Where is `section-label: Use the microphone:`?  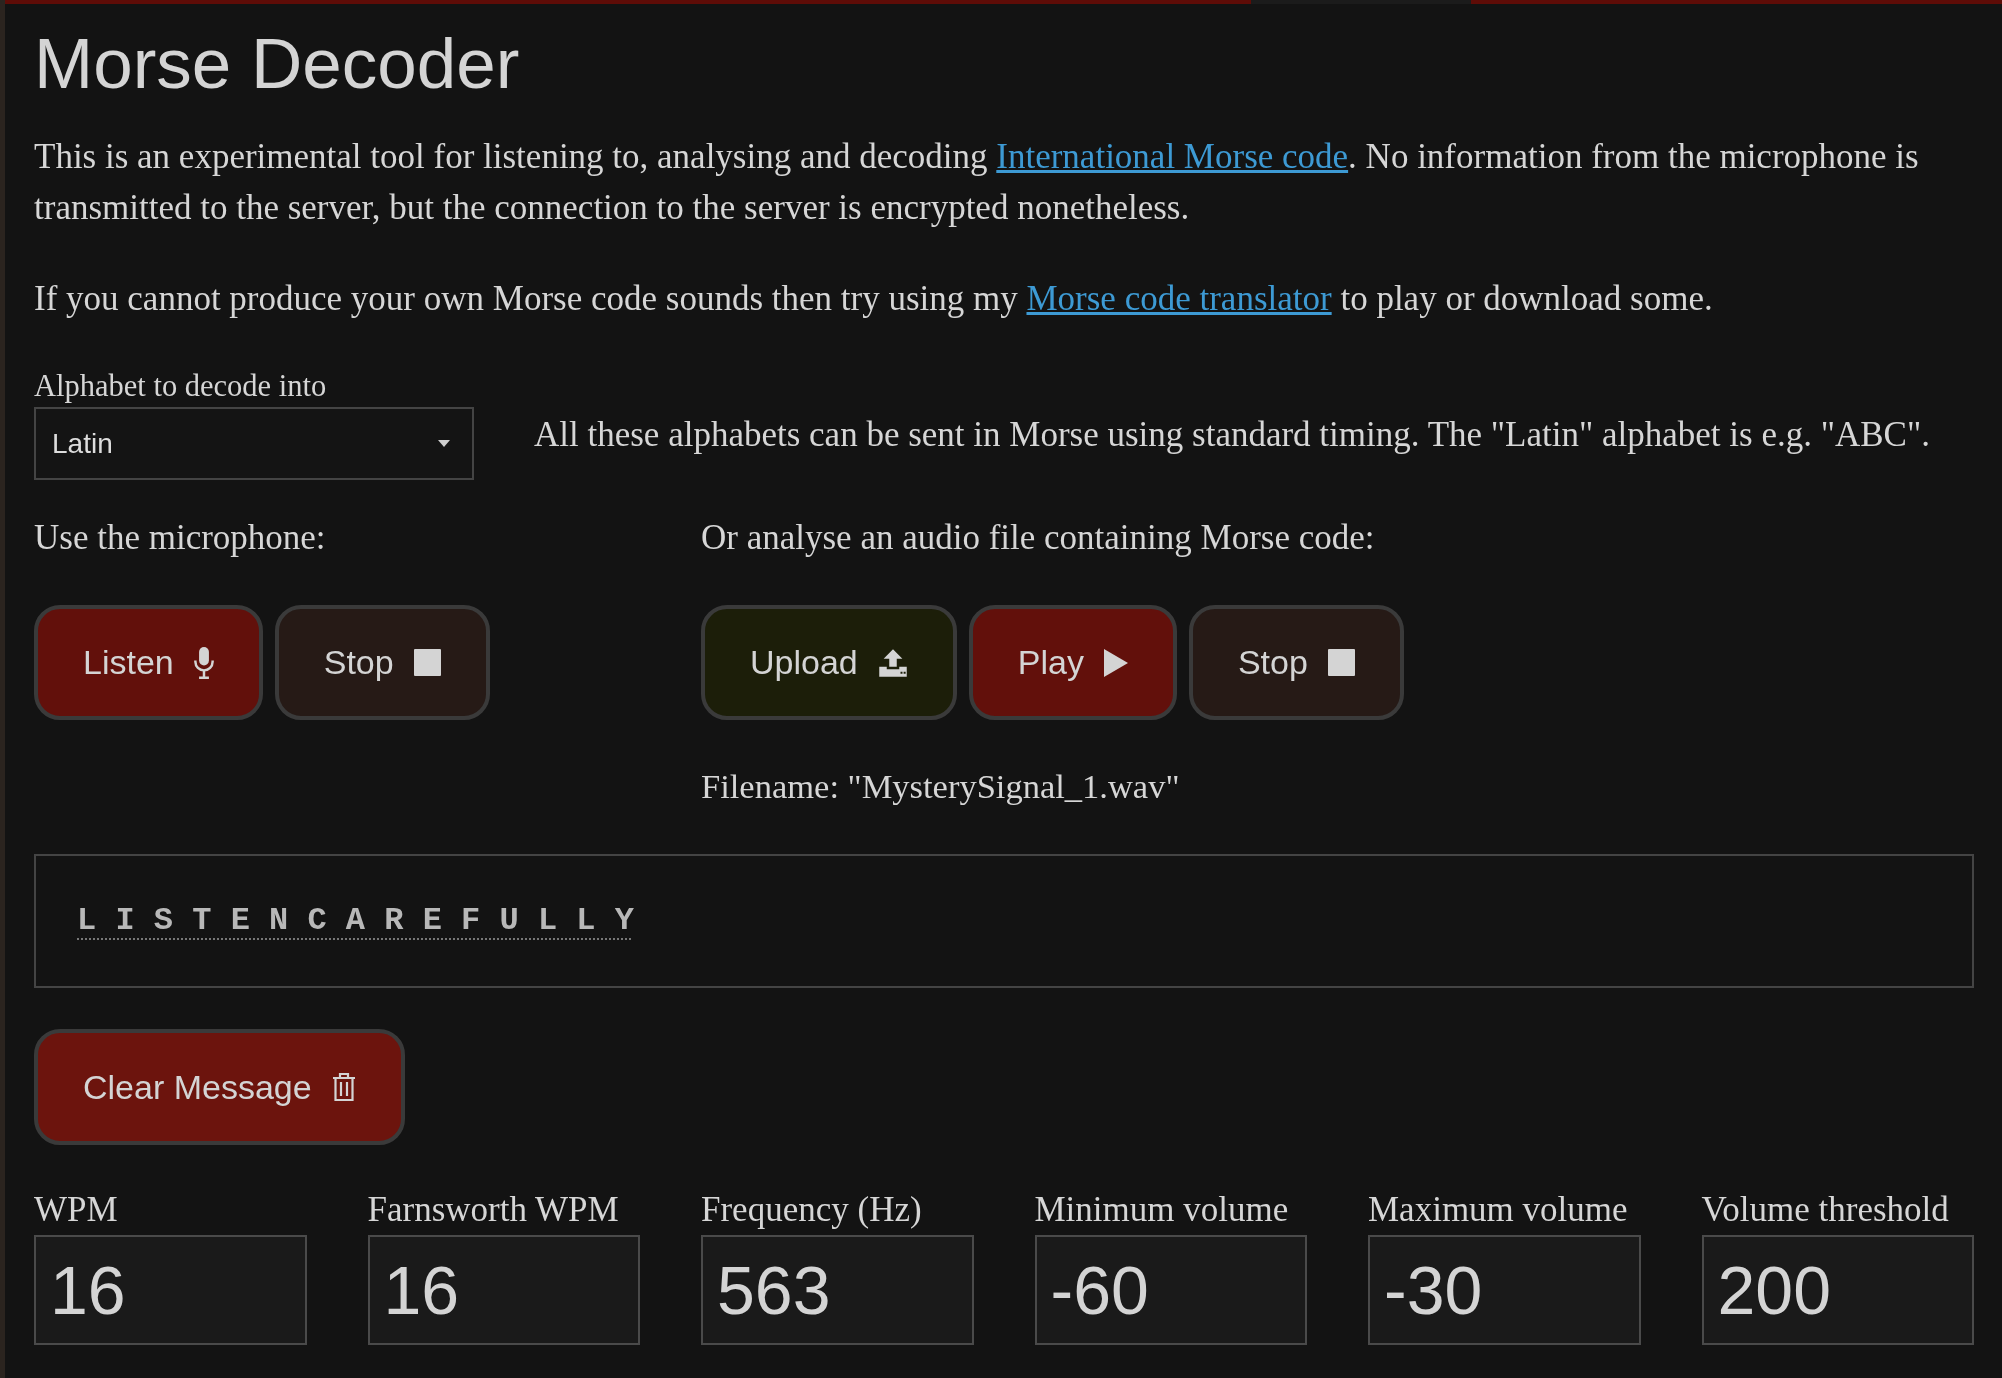
section-label: Use the microphone: is located at coordinates (180, 538).